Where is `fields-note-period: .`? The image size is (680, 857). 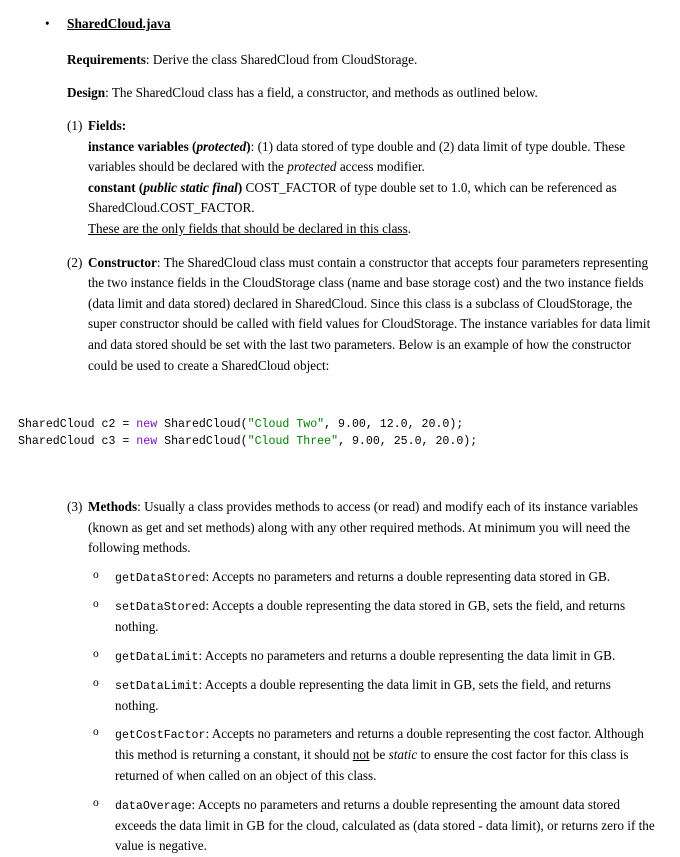
fields-note-period: . is located at coordinates (409, 229).